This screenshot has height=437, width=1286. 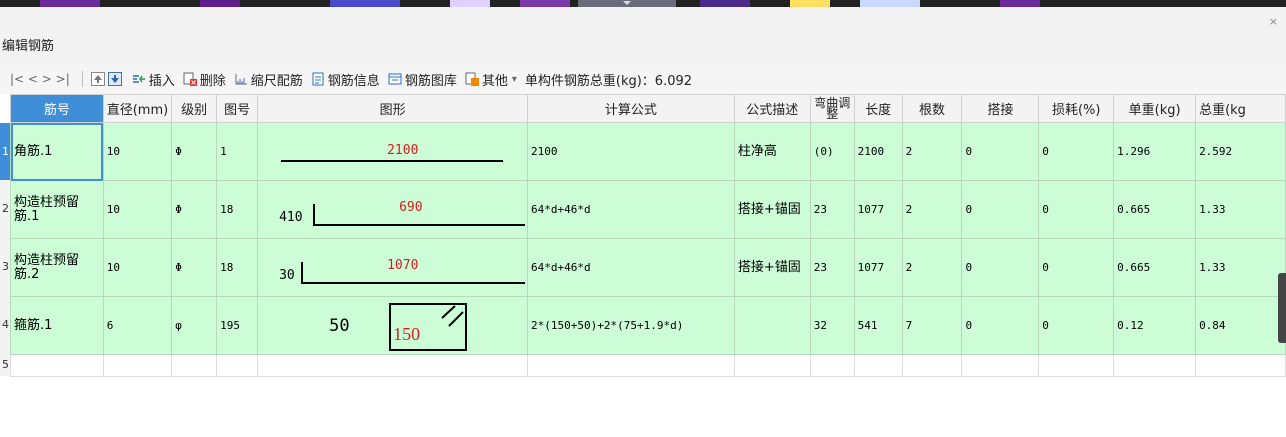 I want to click on diameter-cell: 6, so click(x=137, y=325).